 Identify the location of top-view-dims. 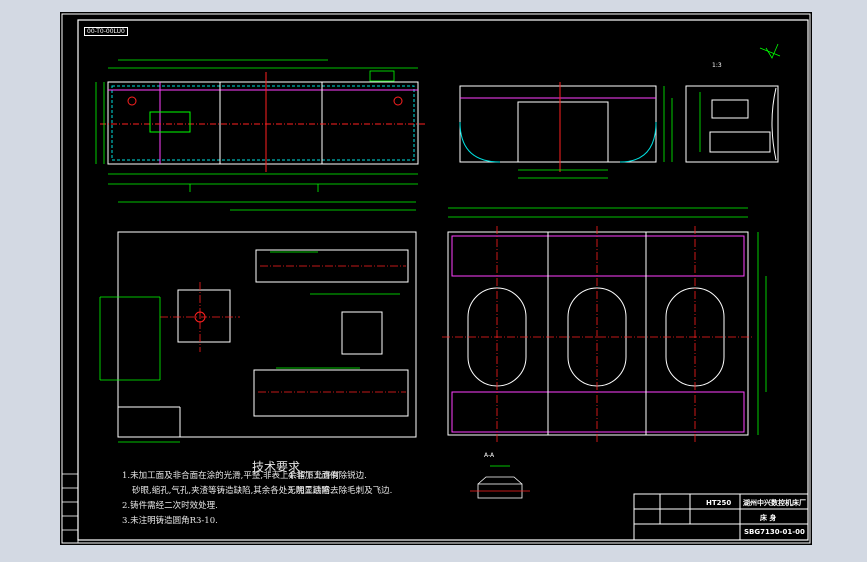
(607, 321).